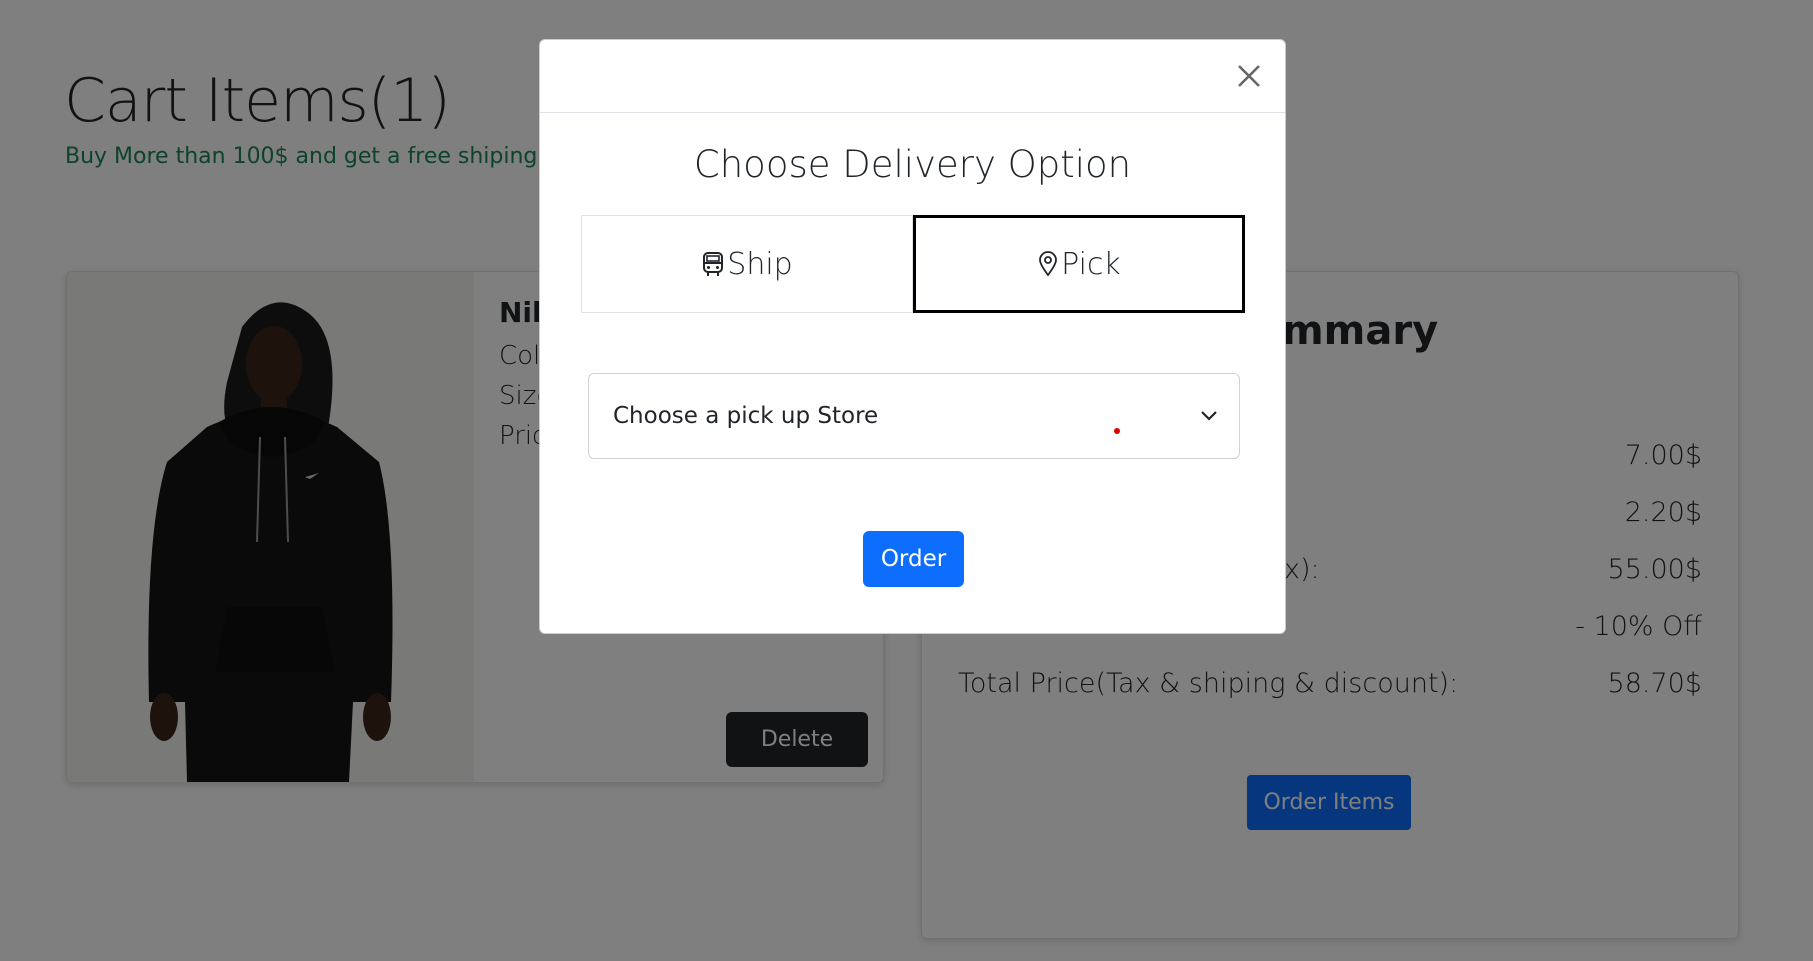 The height and width of the screenshot is (961, 1813). What do you see at coordinates (1117, 431) in the screenshot?
I see `cursor-marker` at bounding box center [1117, 431].